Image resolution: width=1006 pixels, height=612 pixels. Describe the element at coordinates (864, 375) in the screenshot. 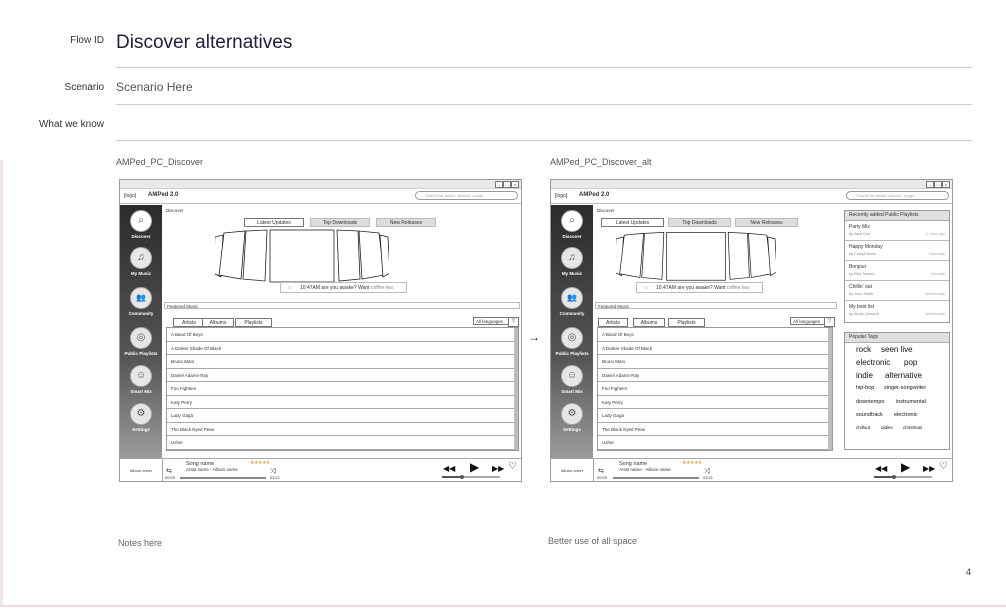

I see `tag-link: indie` at that location.